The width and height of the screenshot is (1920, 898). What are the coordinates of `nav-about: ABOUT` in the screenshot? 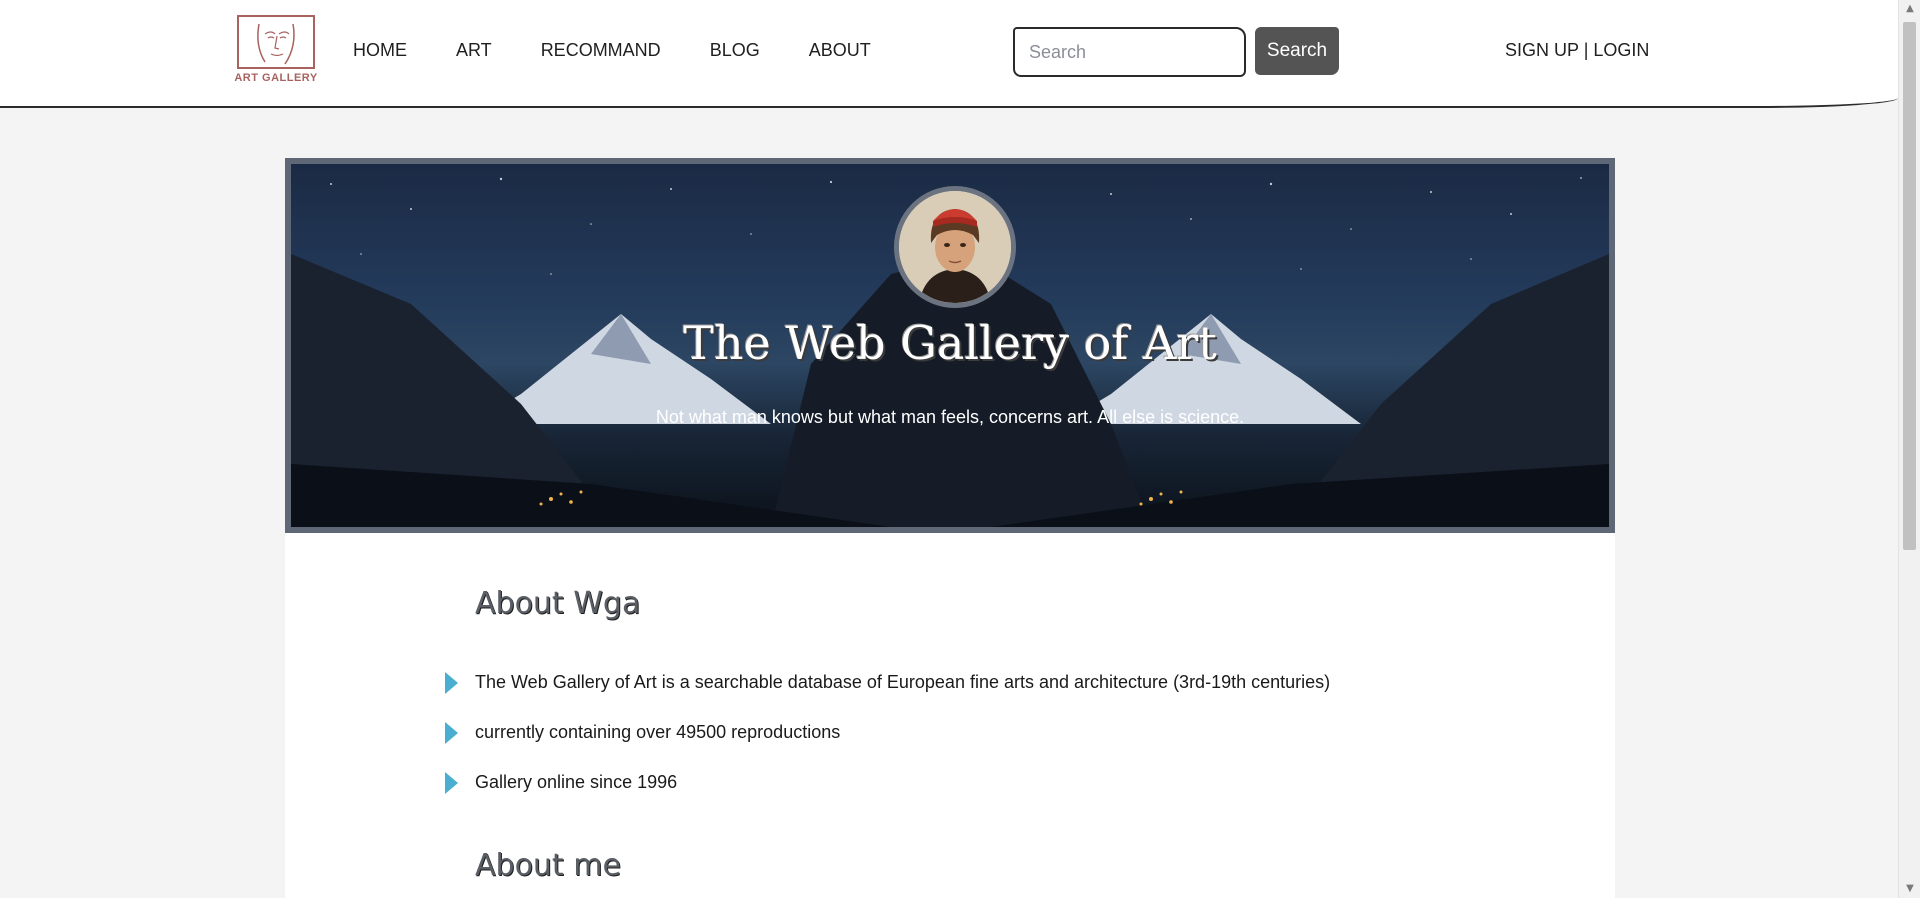 It's located at (840, 50).